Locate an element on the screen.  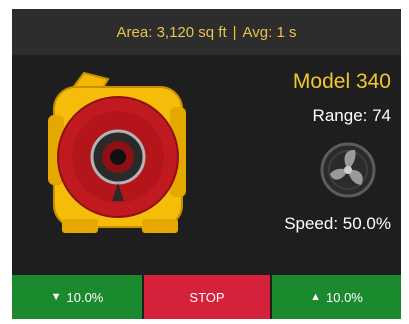
stop-button: STOP is located at coordinates (207, 297).